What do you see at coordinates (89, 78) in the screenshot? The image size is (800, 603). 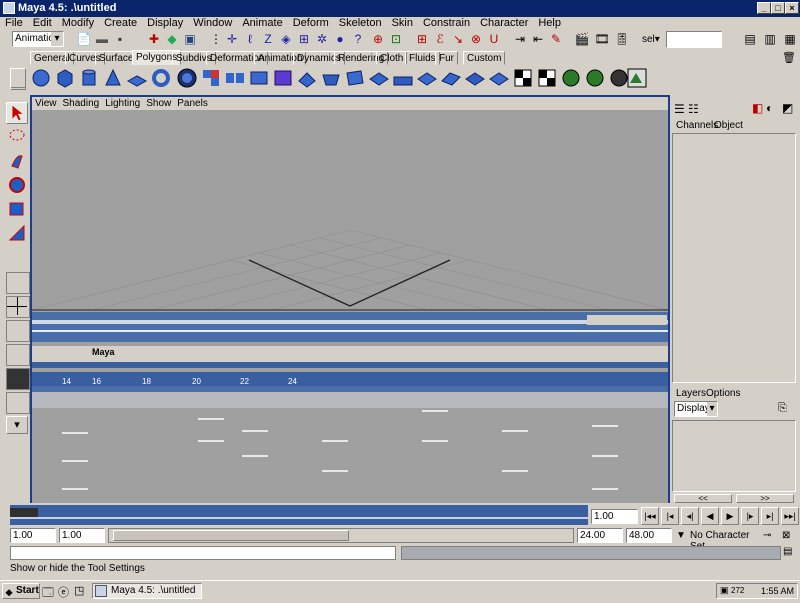 I see `poly-cylinder-icon` at bounding box center [89, 78].